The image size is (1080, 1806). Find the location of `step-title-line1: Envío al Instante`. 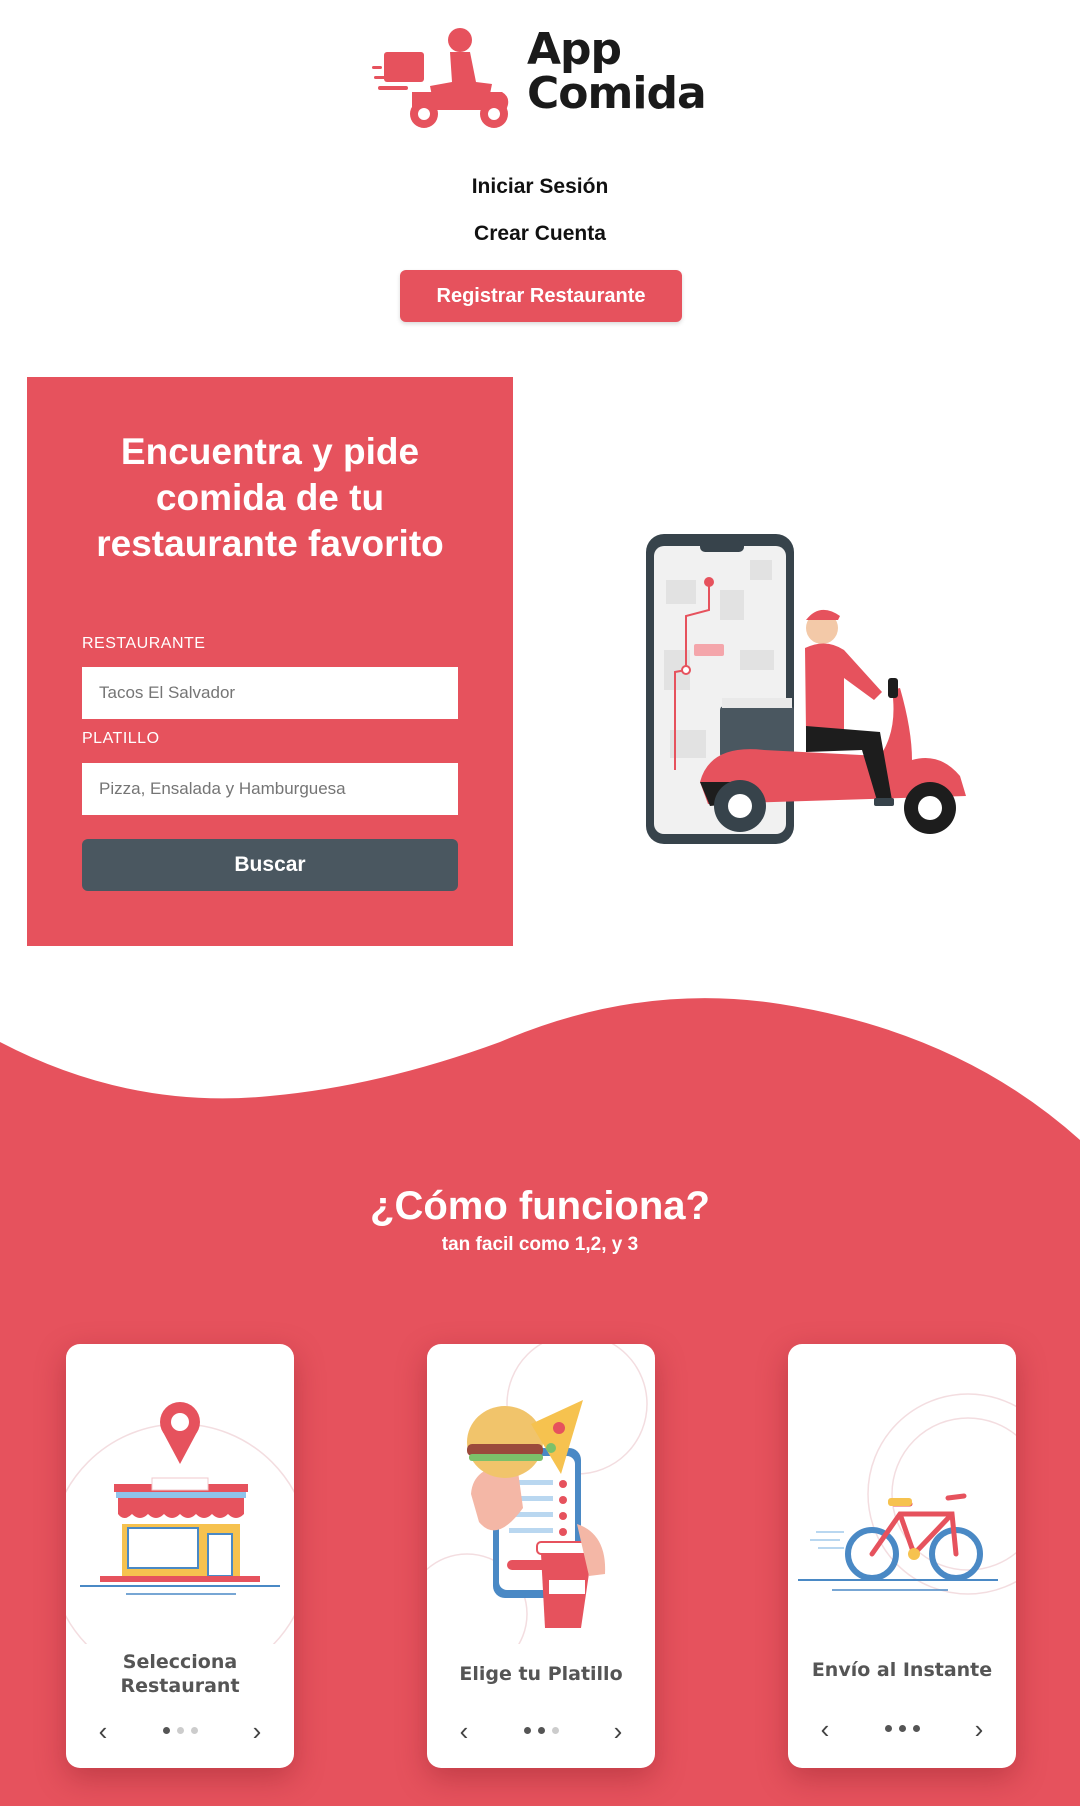

step-title-line1: Envío al Instante is located at coordinates (902, 1670).